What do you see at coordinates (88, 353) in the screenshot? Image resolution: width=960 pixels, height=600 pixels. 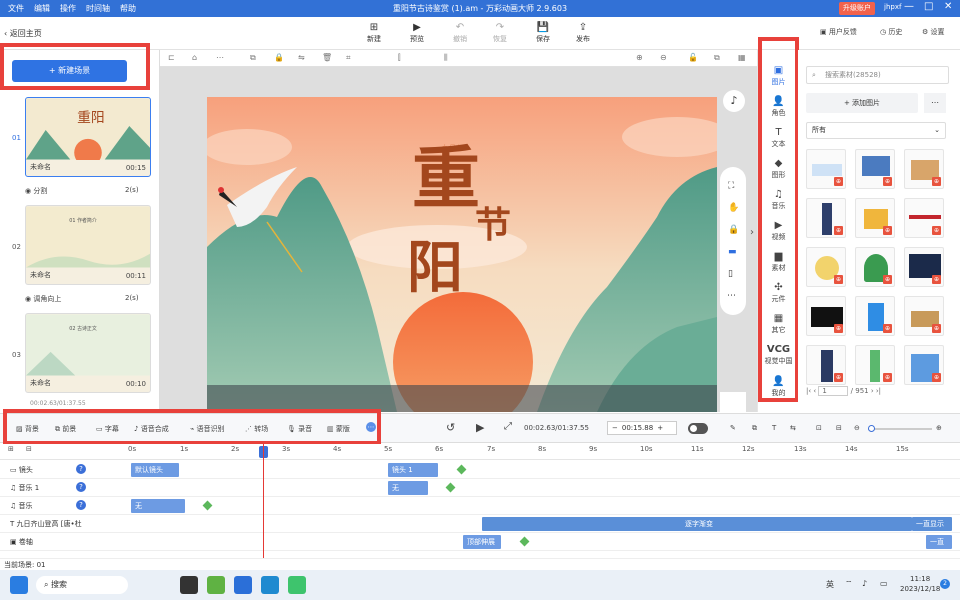 I see `scene-thumb-3: 02 古诗正文 未命名 00:10` at bounding box center [88, 353].